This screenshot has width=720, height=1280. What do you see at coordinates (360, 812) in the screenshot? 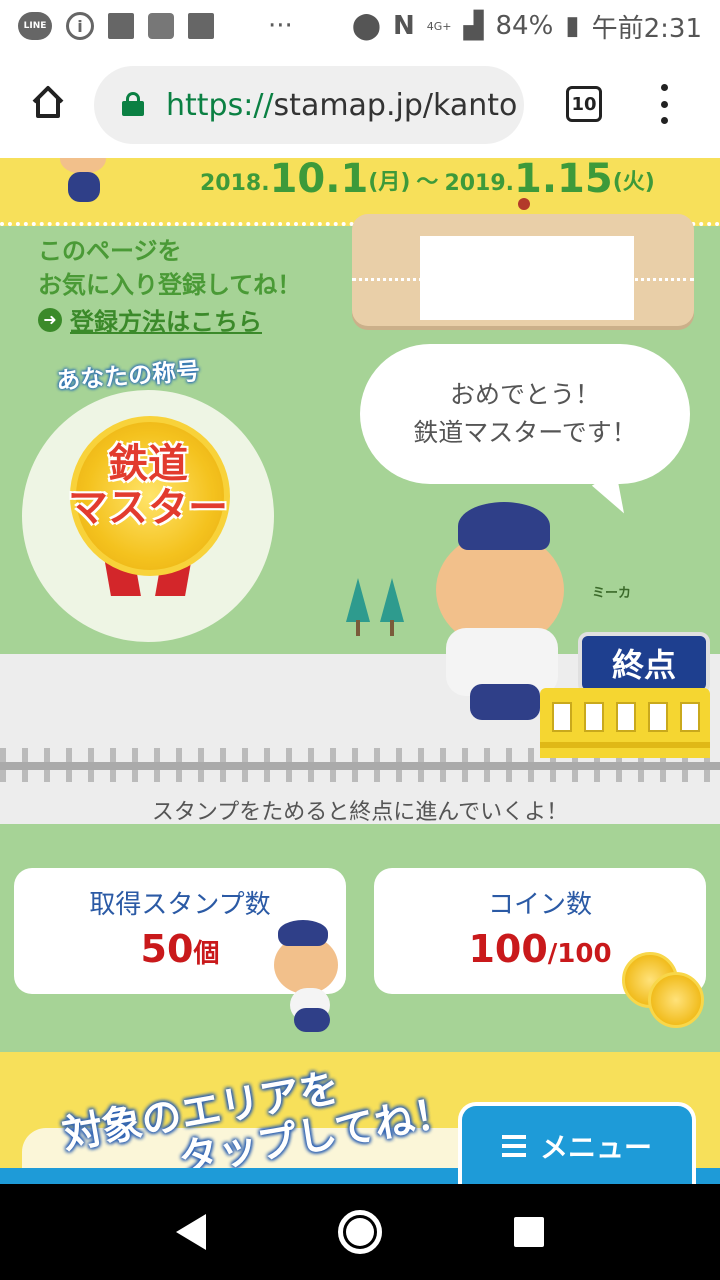
I see `progress-caption: スタンプをためると終点に進んでいくよ！` at bounding box center [360, 812].